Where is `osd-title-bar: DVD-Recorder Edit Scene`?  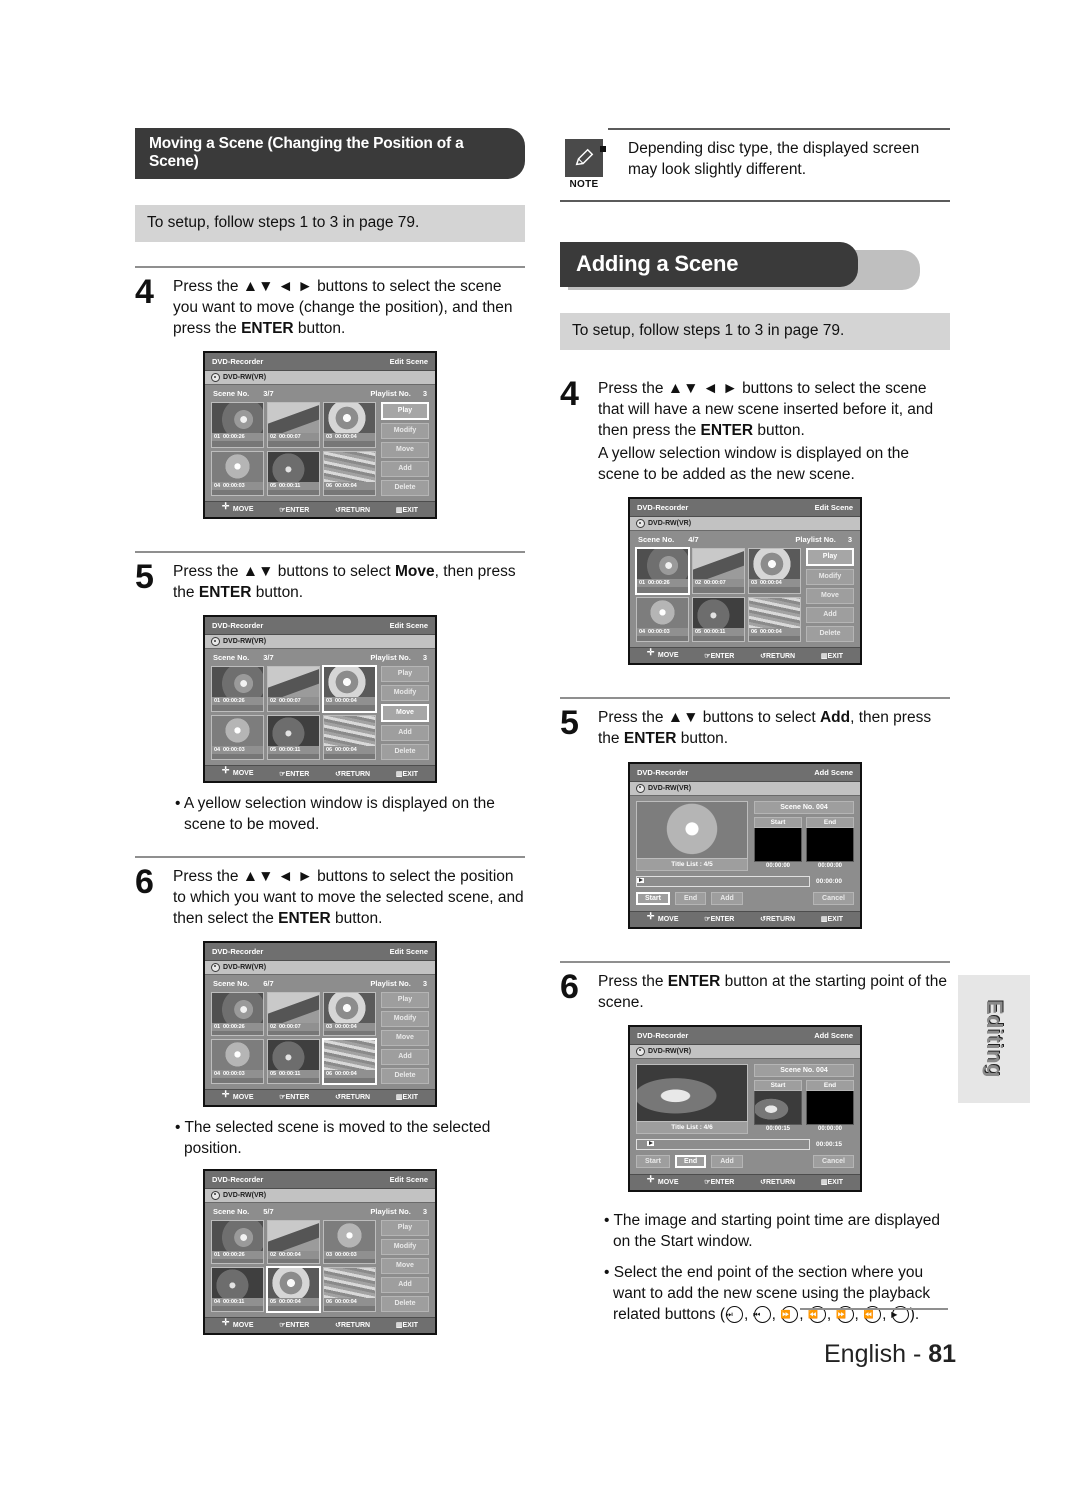
osd-title-bar: DVD-Recorder Edit Scene is located at coordinates (320, 951).